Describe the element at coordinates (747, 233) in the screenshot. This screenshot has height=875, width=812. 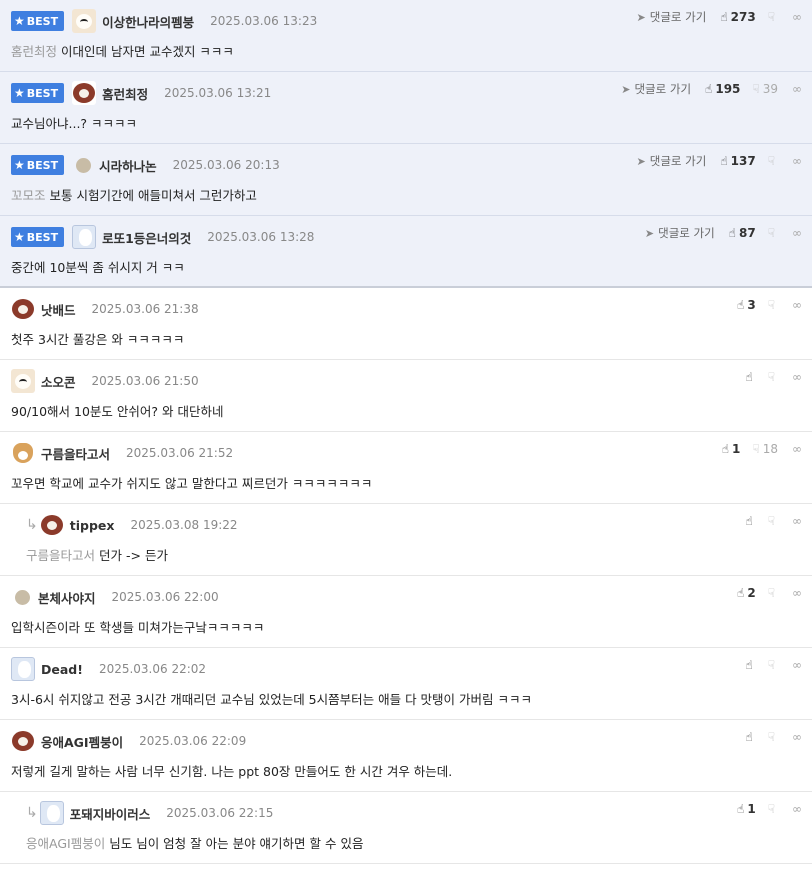
I see `upvote-count: 87` at that location.